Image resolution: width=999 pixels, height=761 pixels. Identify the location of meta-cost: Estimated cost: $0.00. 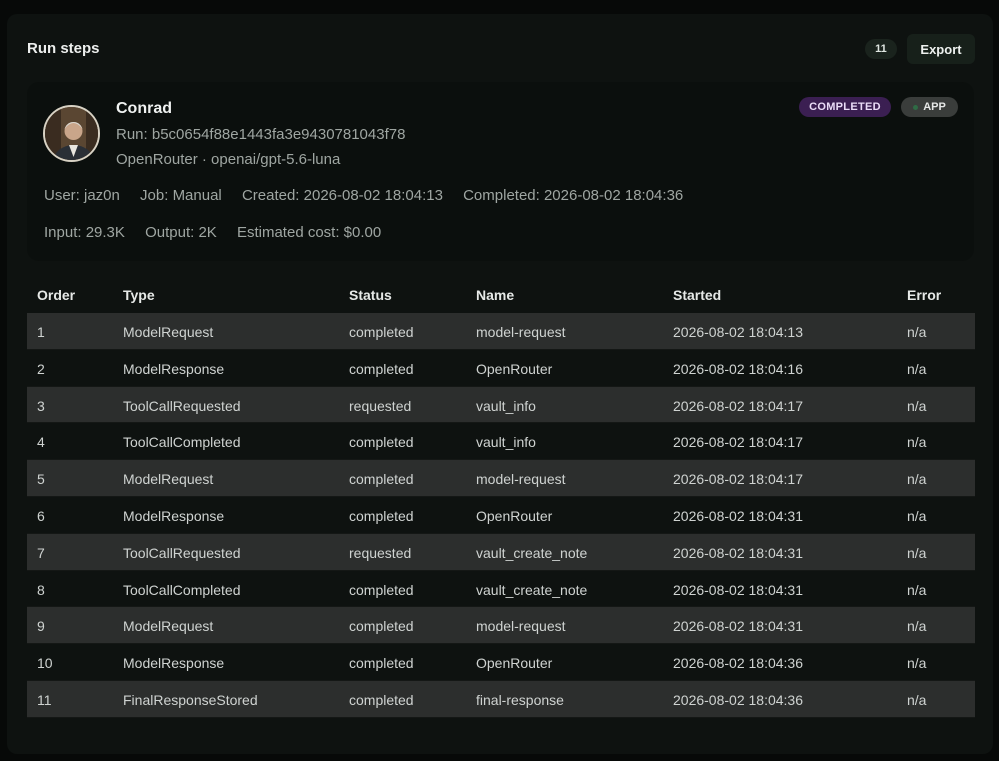
(309, 232).